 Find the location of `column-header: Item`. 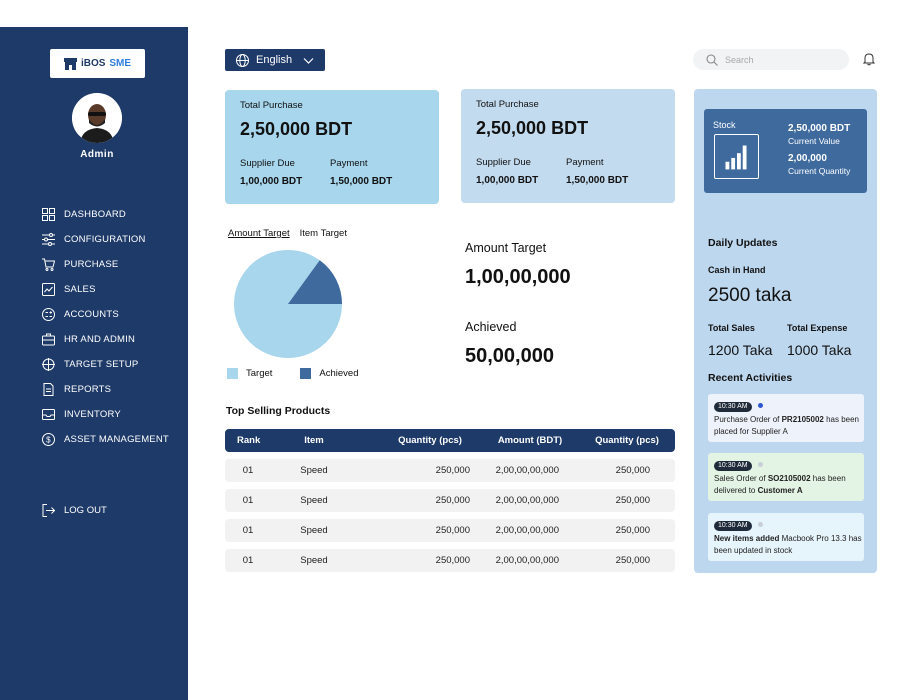

column-header: Item is located at coordinates (314, 440).